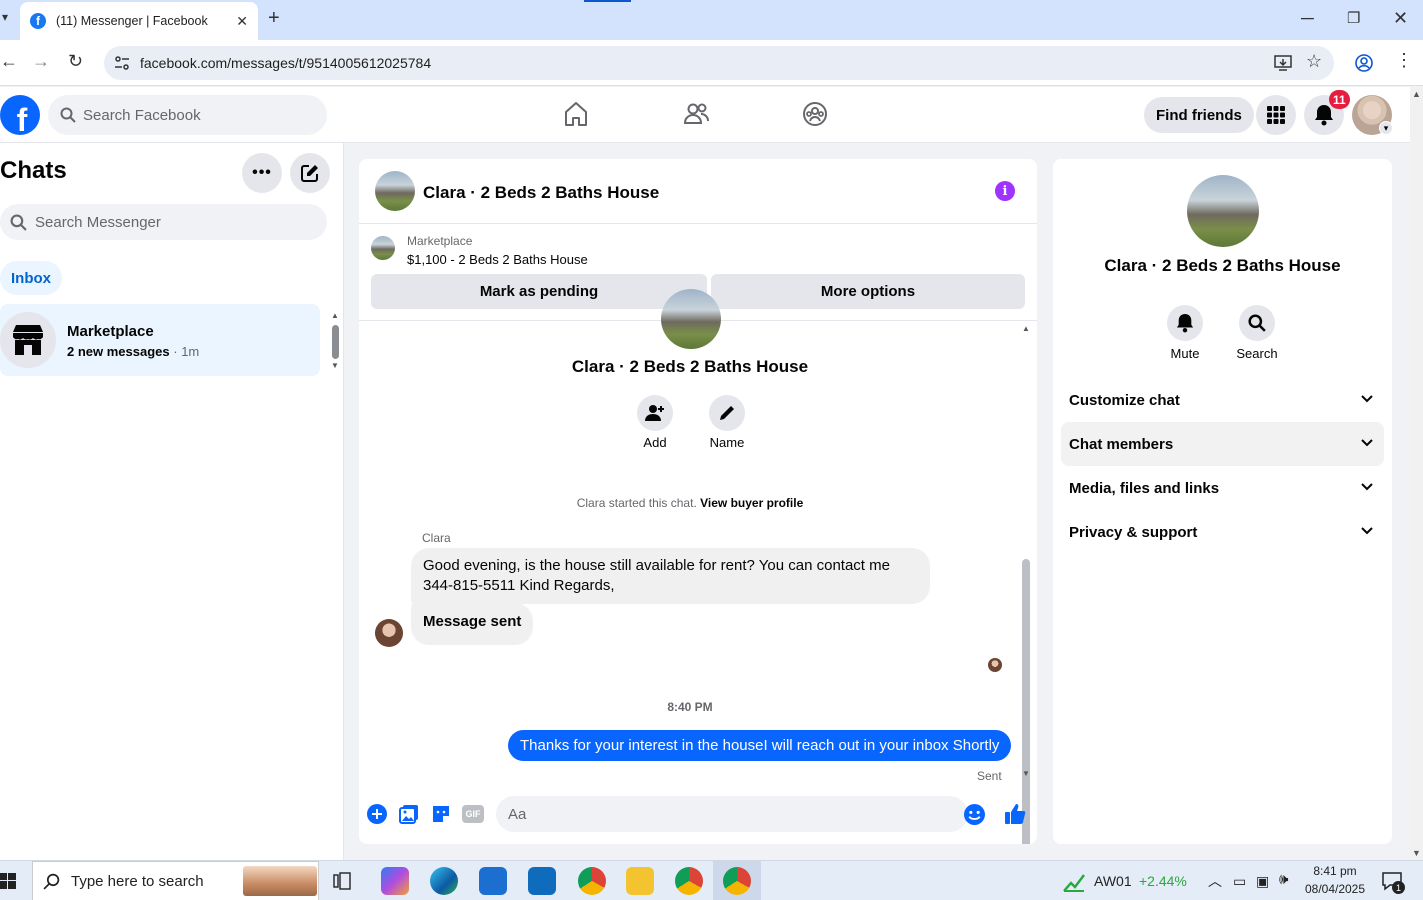 Image resolution: width=1423 pixels, height=900 pixels. I want to click on chat-item-preview-text: 2 new messages, so click(118, 351).